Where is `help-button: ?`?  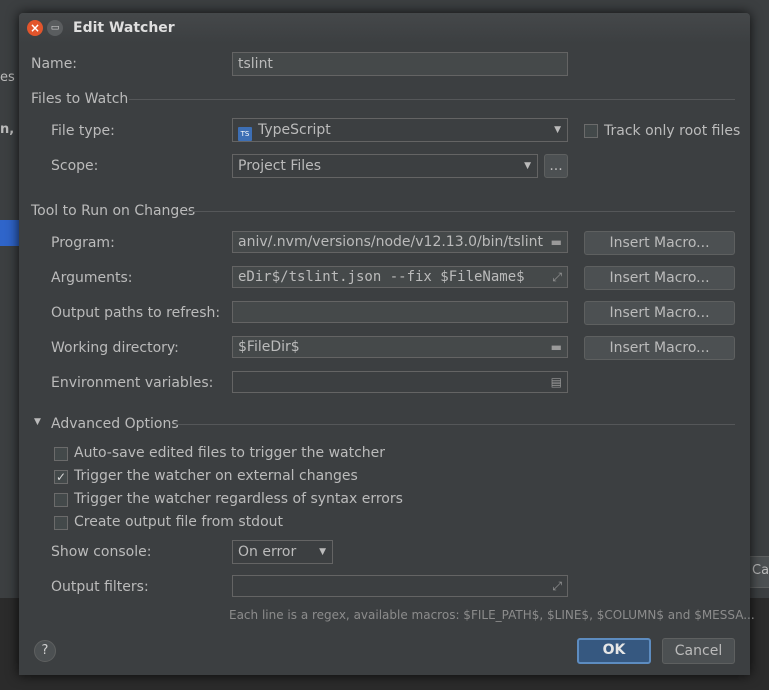
help-button: ? is located at coordinates (45, 651).